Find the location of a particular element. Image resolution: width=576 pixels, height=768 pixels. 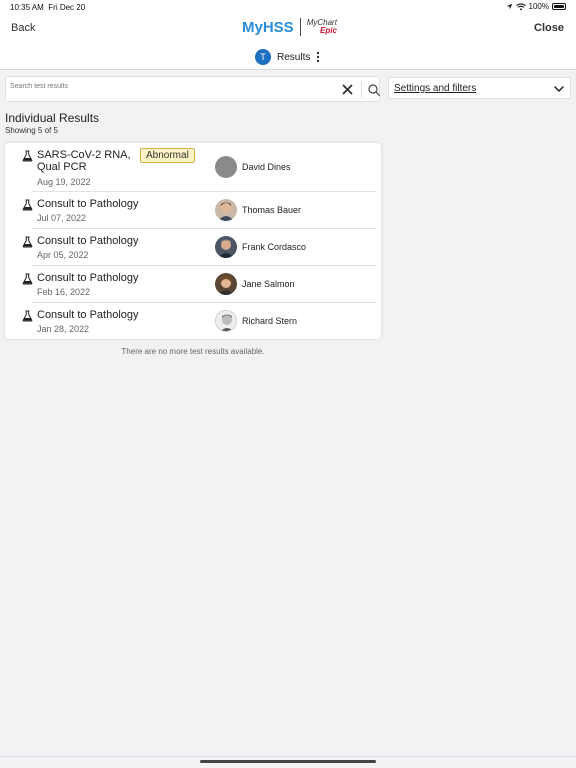

search-icon is located at coordinates (374, 90).